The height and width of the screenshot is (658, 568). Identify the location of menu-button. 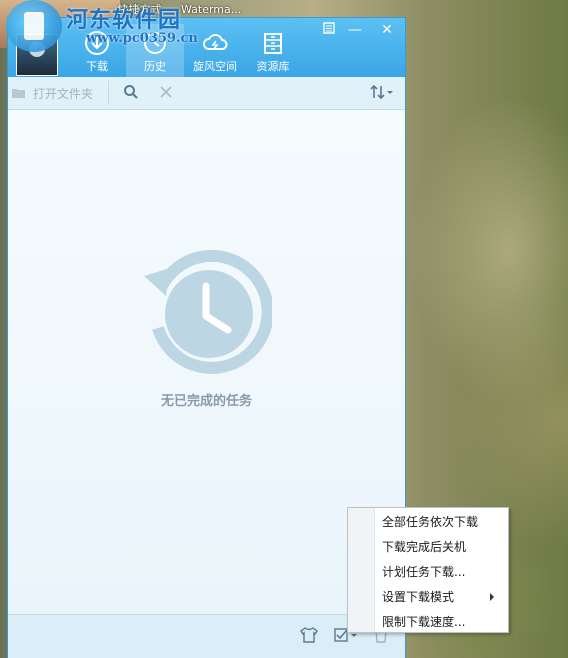
(329, 30).